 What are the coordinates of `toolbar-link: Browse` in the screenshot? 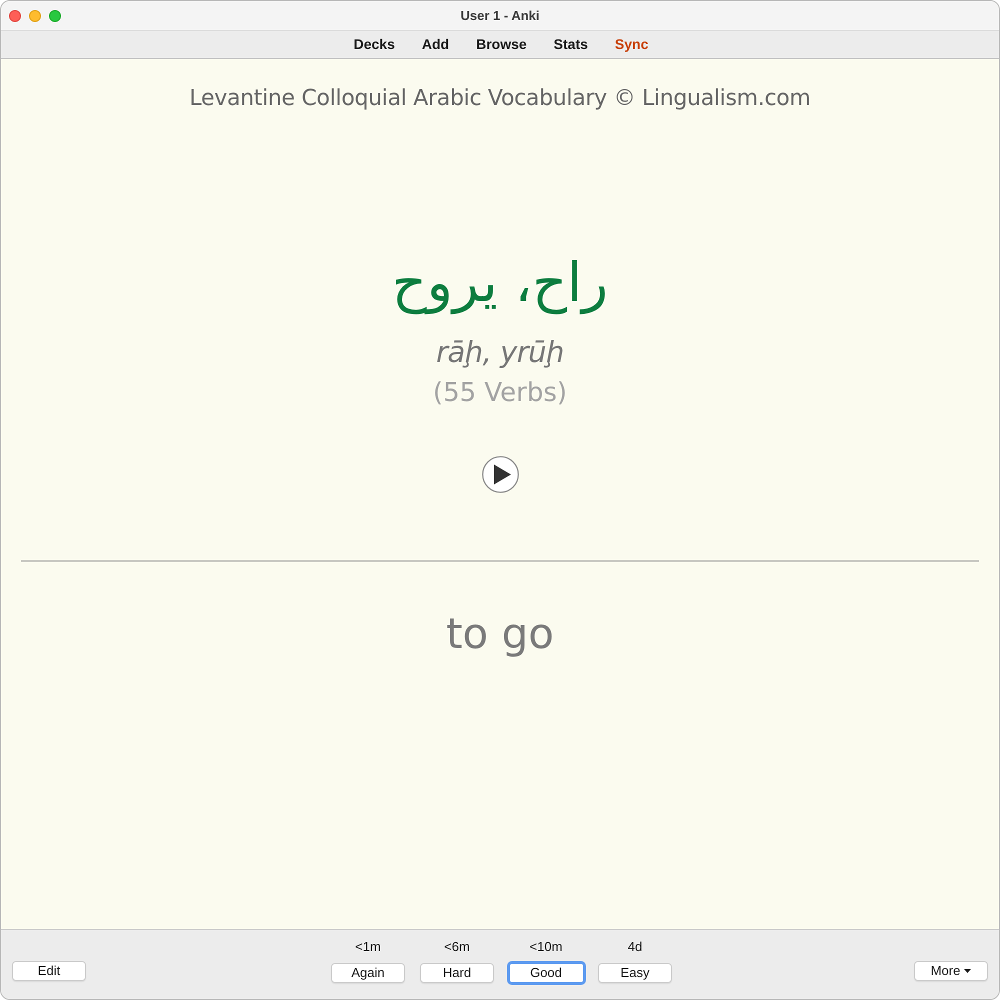 It's located at (501, 44).